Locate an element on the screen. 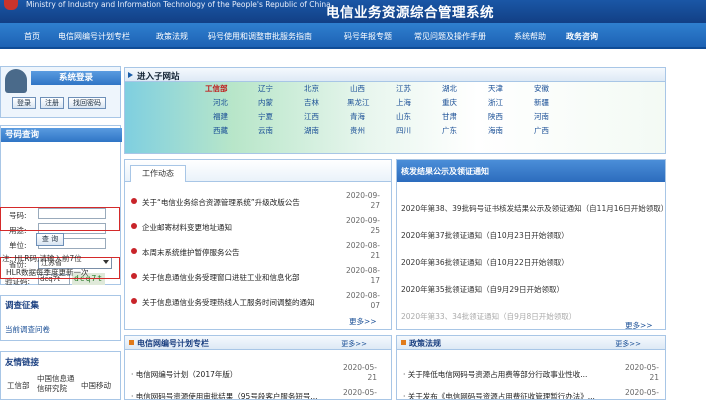 The width and height of the screenshot is (706, 400). system-title: 电信业务资源综合管理系统 is located at coordinates (410, 13).